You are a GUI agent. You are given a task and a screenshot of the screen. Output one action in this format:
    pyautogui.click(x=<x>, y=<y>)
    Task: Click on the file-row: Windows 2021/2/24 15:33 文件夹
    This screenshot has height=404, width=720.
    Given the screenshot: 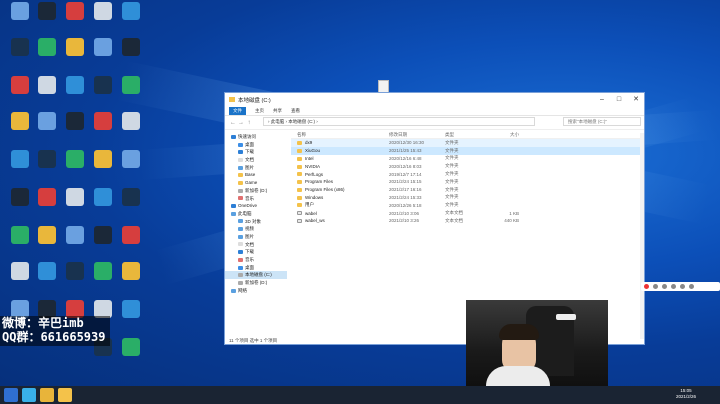 What is the action you would take?
    pyautogui.click(x=467, y=198)
    